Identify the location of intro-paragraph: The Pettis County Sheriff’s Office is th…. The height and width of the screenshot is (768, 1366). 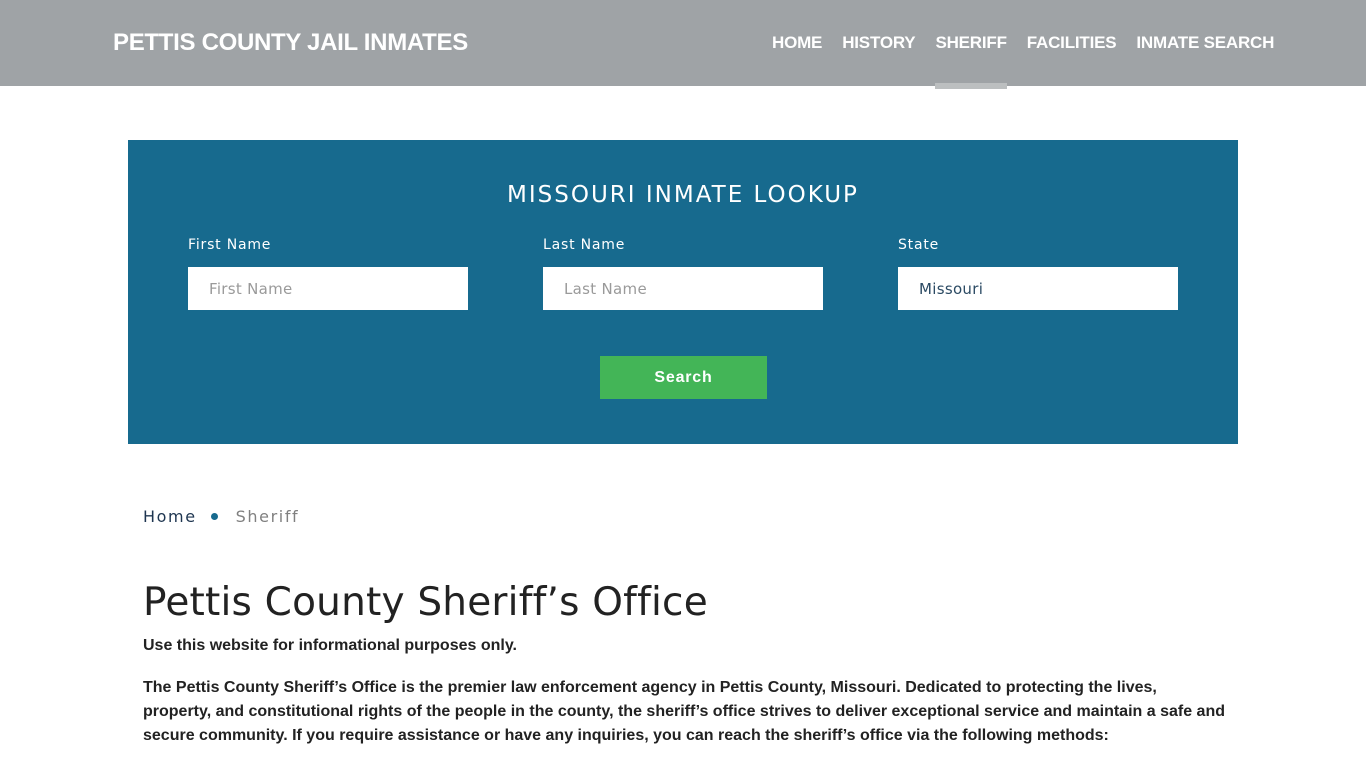
(684, 711).